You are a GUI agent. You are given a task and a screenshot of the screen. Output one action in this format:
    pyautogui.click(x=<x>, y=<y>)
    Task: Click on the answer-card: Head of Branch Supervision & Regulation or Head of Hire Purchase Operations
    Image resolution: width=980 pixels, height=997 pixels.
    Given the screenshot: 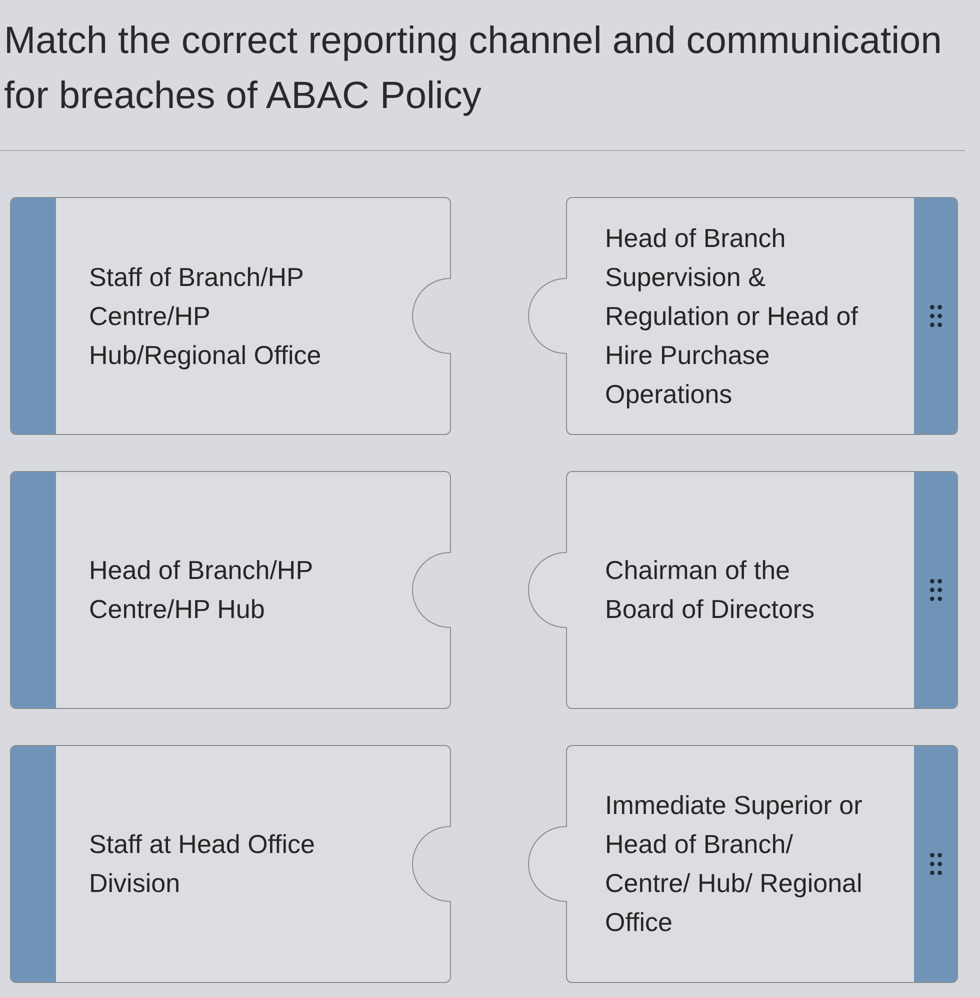 What is the action you would take?
    pyautogui.click(x=762, y=316)
    